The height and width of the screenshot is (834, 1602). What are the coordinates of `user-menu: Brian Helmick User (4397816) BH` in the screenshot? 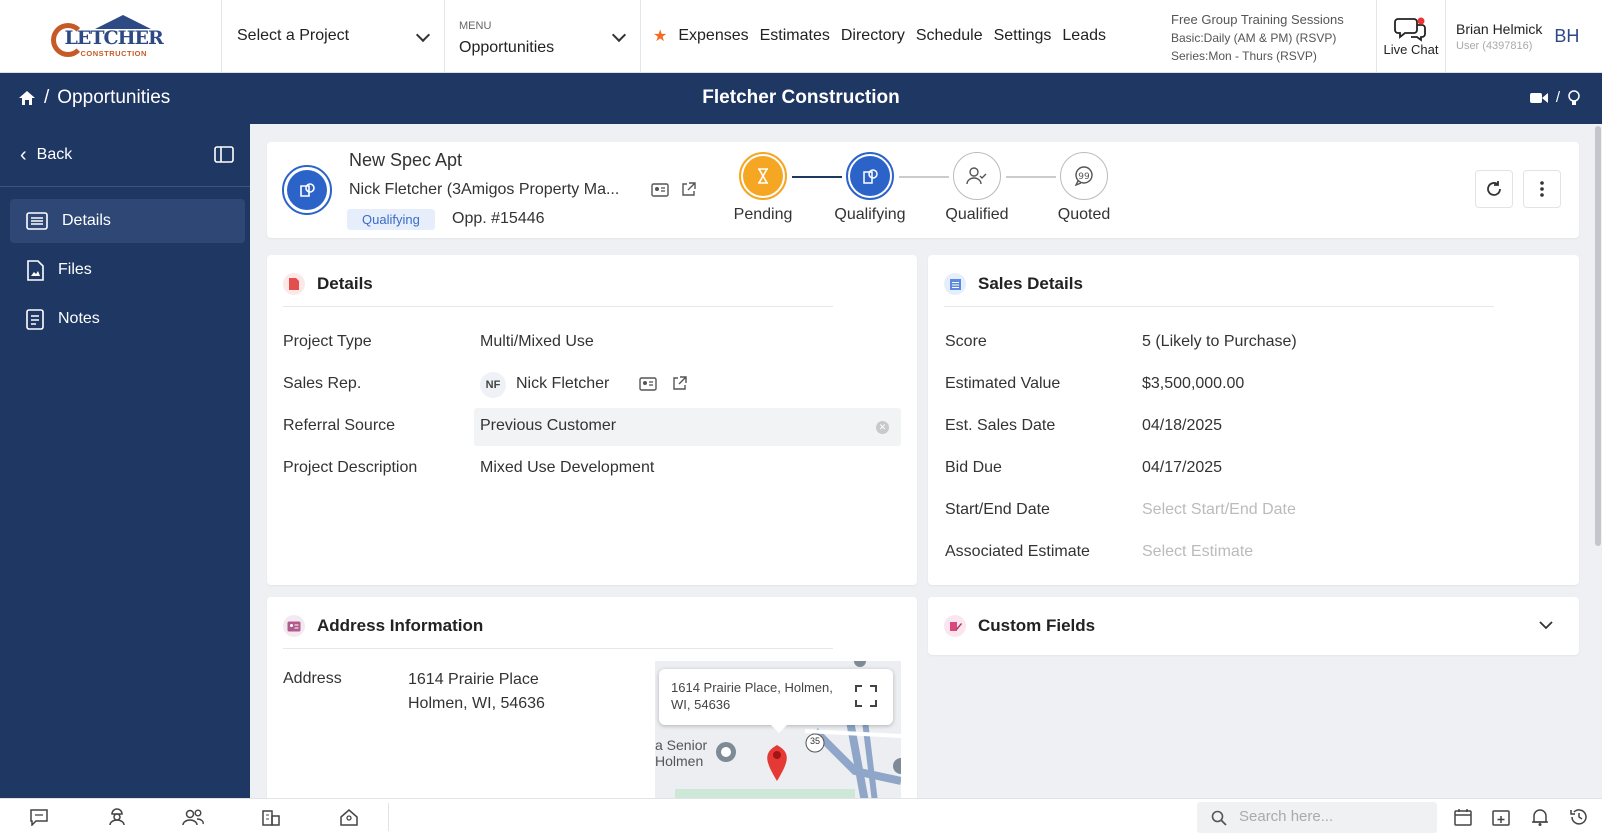 It's located at (1524, 36).